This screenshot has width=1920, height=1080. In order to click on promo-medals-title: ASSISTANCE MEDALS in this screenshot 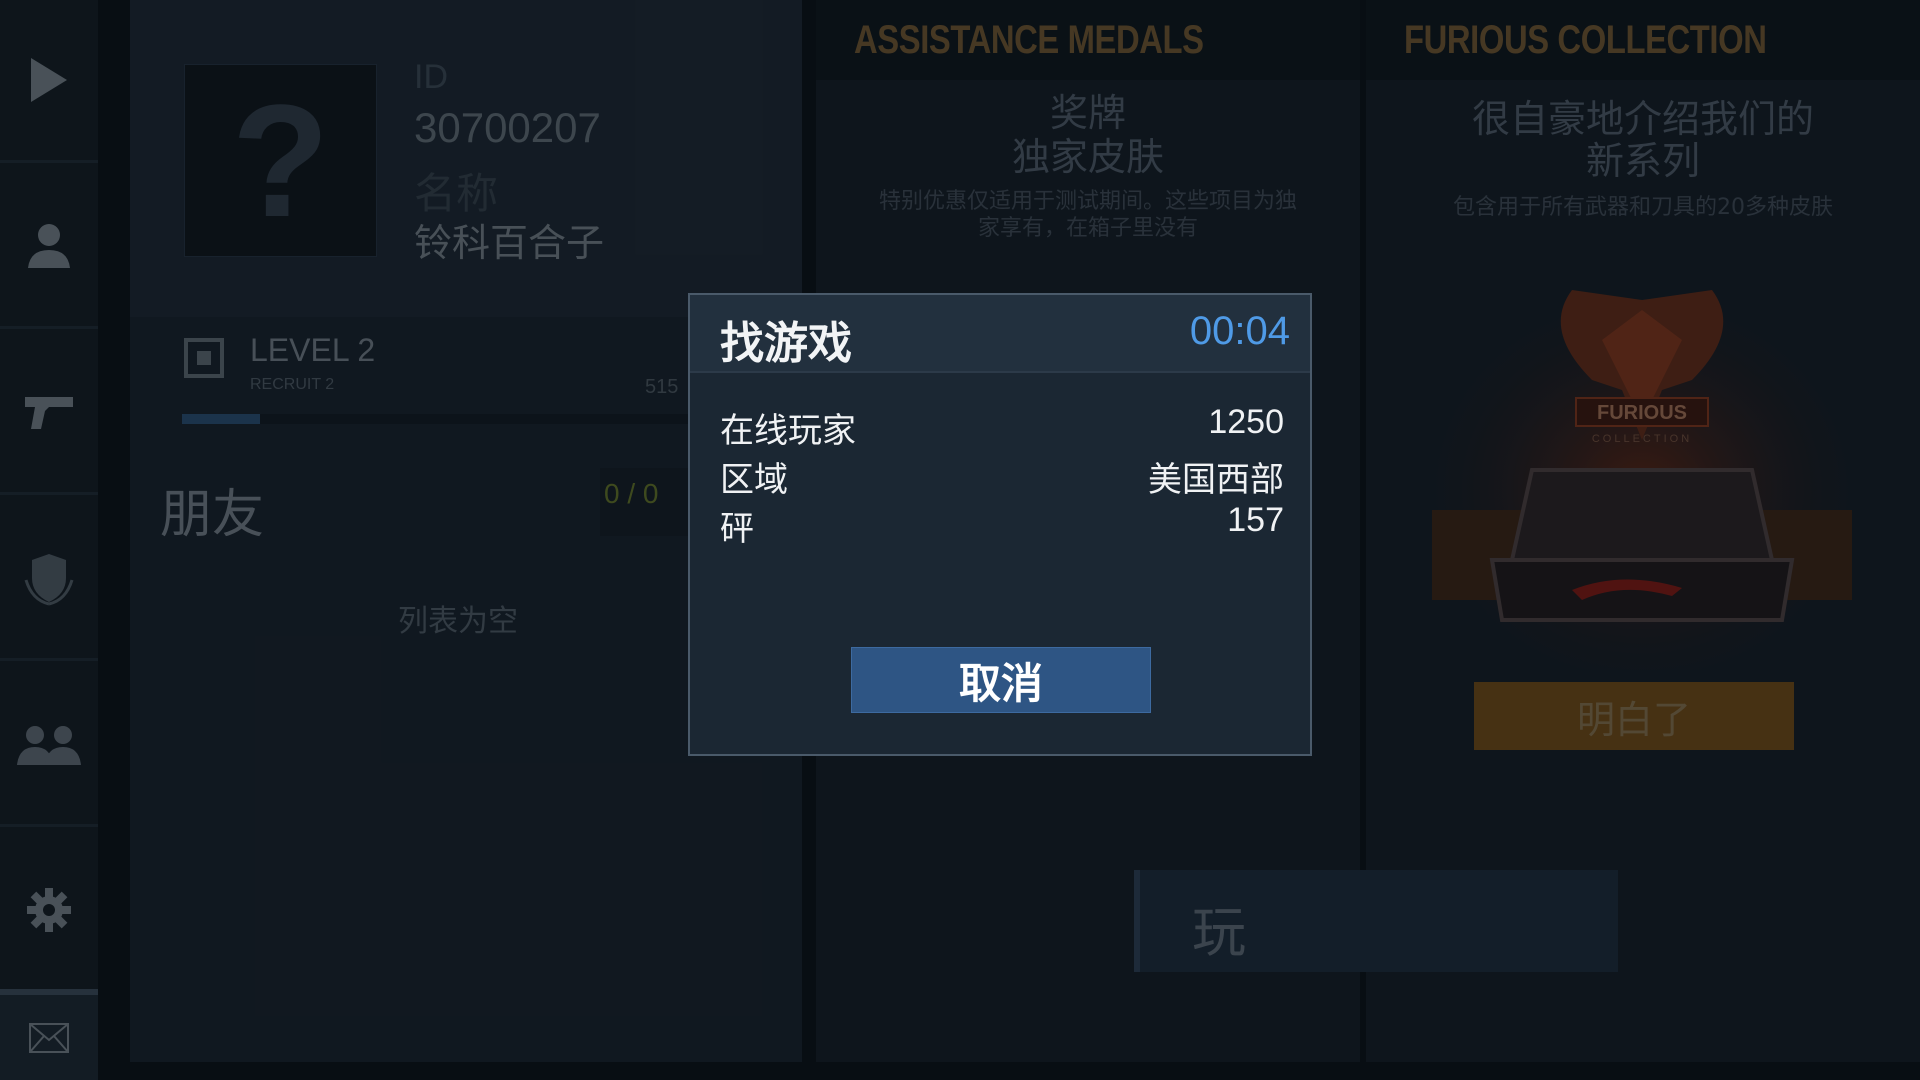, I will do `click(1029, 40)`.